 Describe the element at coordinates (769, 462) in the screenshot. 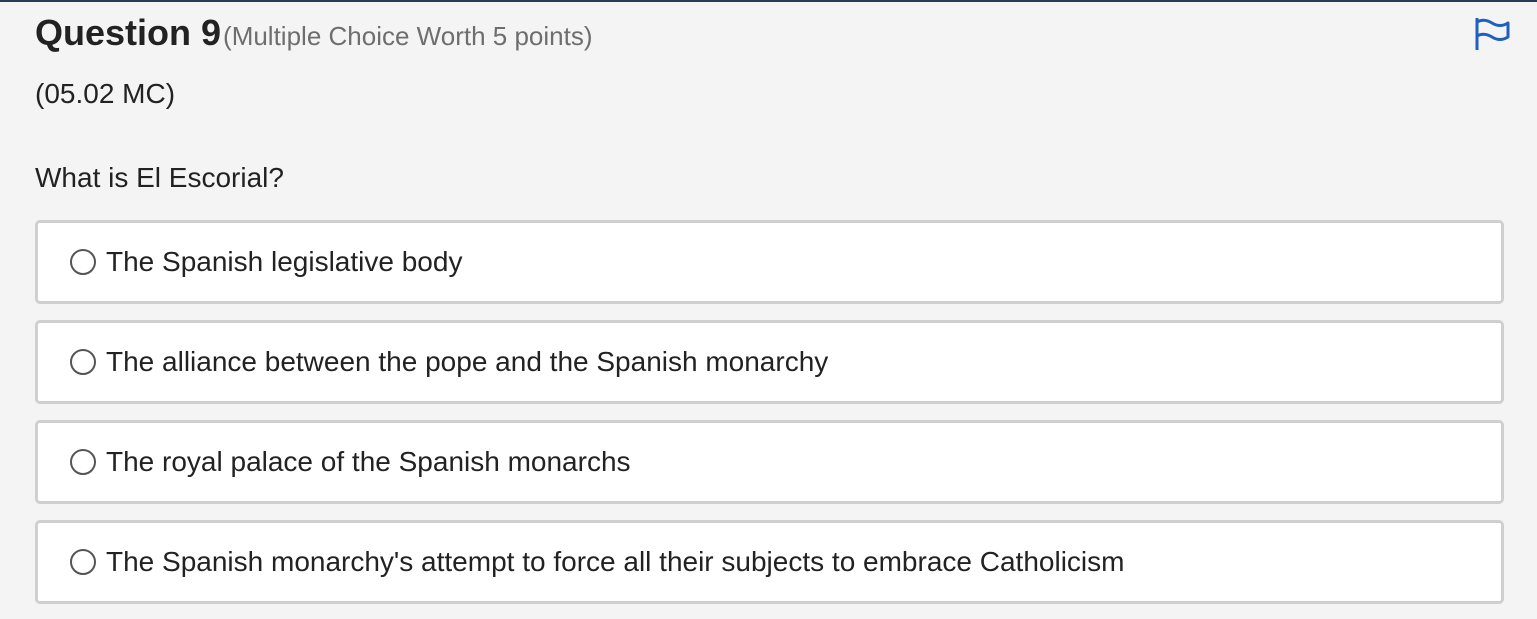

I see `answer-option-3: The royal palace of the Spanish monarchs` at that location.